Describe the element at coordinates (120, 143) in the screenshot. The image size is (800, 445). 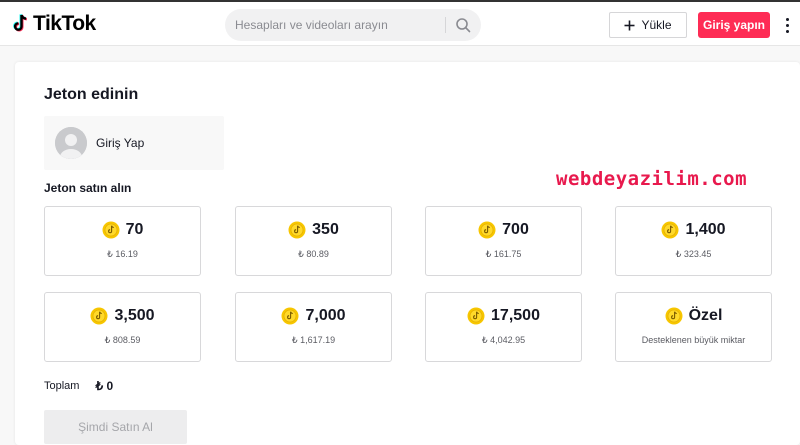
I see `profile-label: Giriş Yap` at that location.